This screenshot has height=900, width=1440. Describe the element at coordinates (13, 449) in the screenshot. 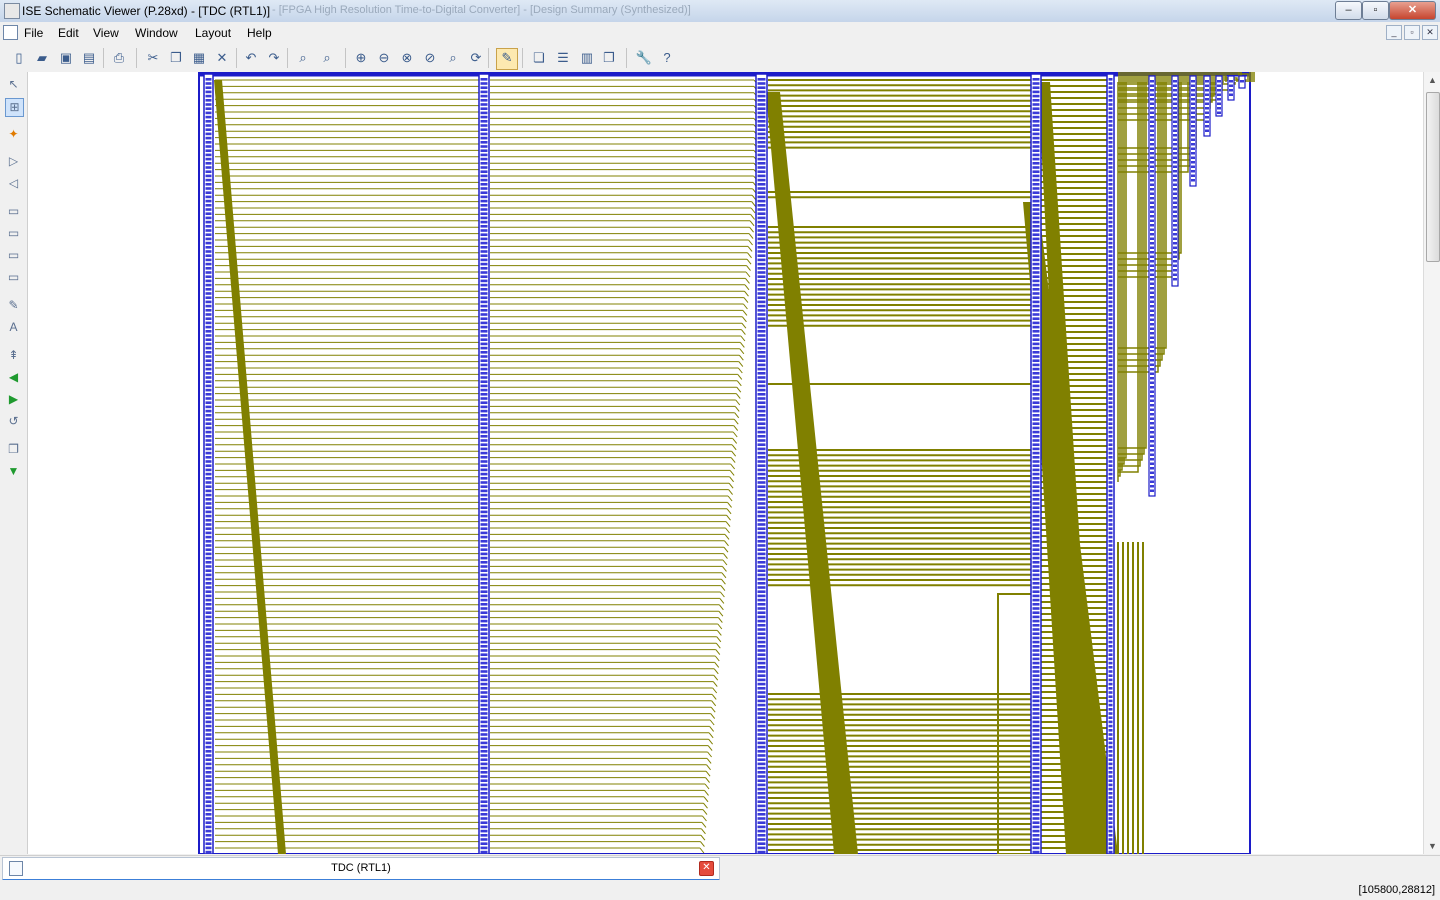

I see `copy-view-icon: ❐` at that location.